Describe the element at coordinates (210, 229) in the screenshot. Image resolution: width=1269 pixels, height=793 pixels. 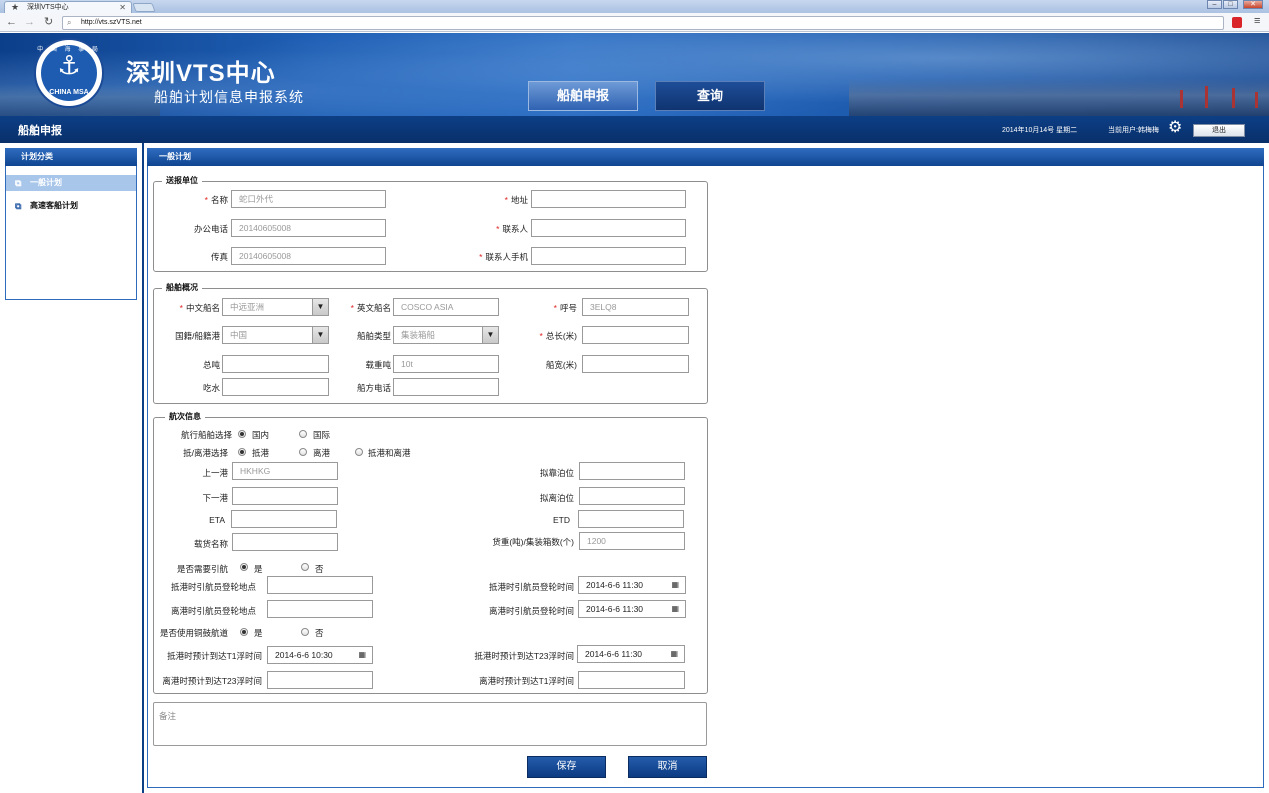
I see `office-phone-label: 办公电话` at that location.